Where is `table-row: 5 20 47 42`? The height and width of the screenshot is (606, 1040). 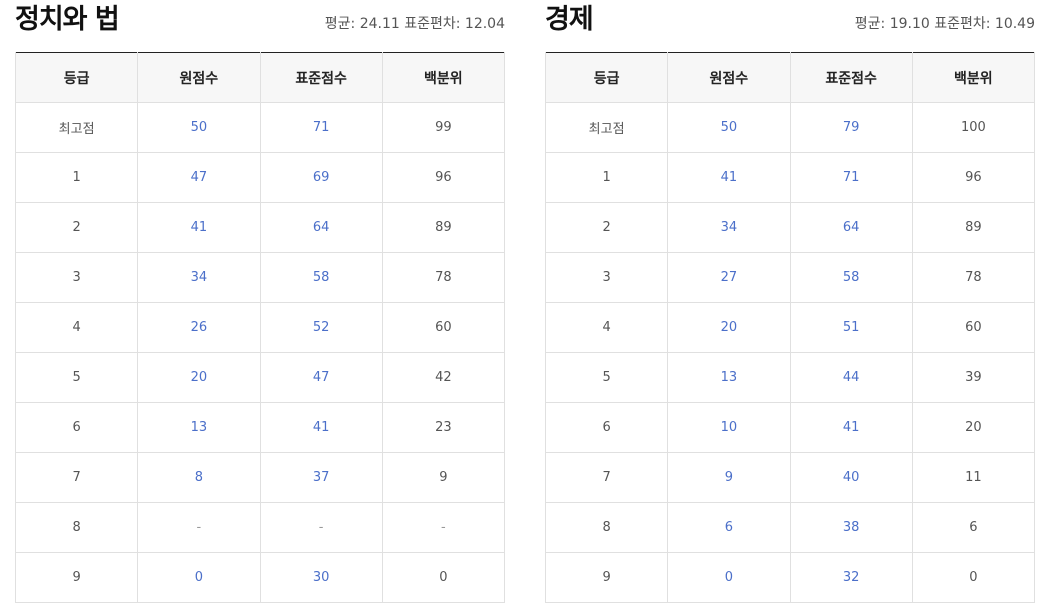 table-row: 5 20 47 42 is located at coordinates (260, 377).